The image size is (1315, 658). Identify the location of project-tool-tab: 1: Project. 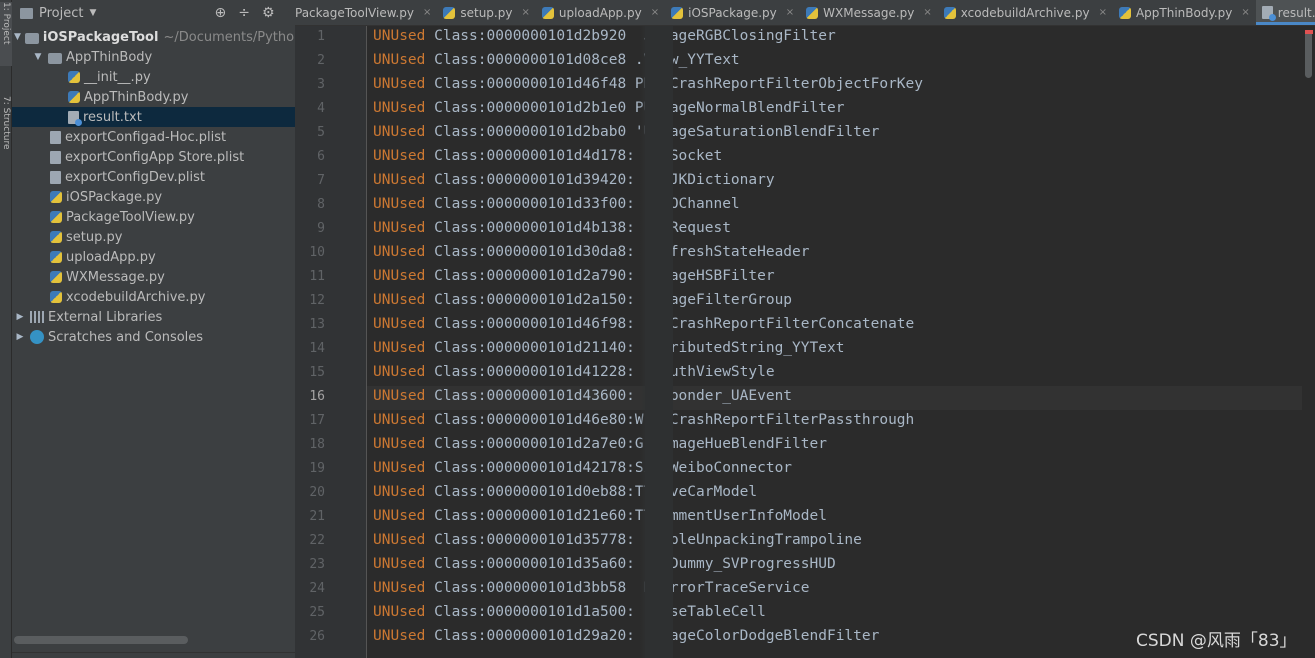
(6, 34).